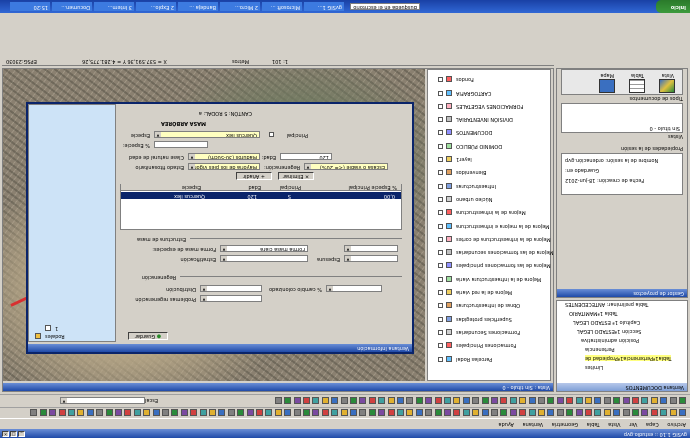 Image resolution: width=690 pixels, height=438 pixels. I want to click on legend-layer: Infraestructuras, so click(488, 186).